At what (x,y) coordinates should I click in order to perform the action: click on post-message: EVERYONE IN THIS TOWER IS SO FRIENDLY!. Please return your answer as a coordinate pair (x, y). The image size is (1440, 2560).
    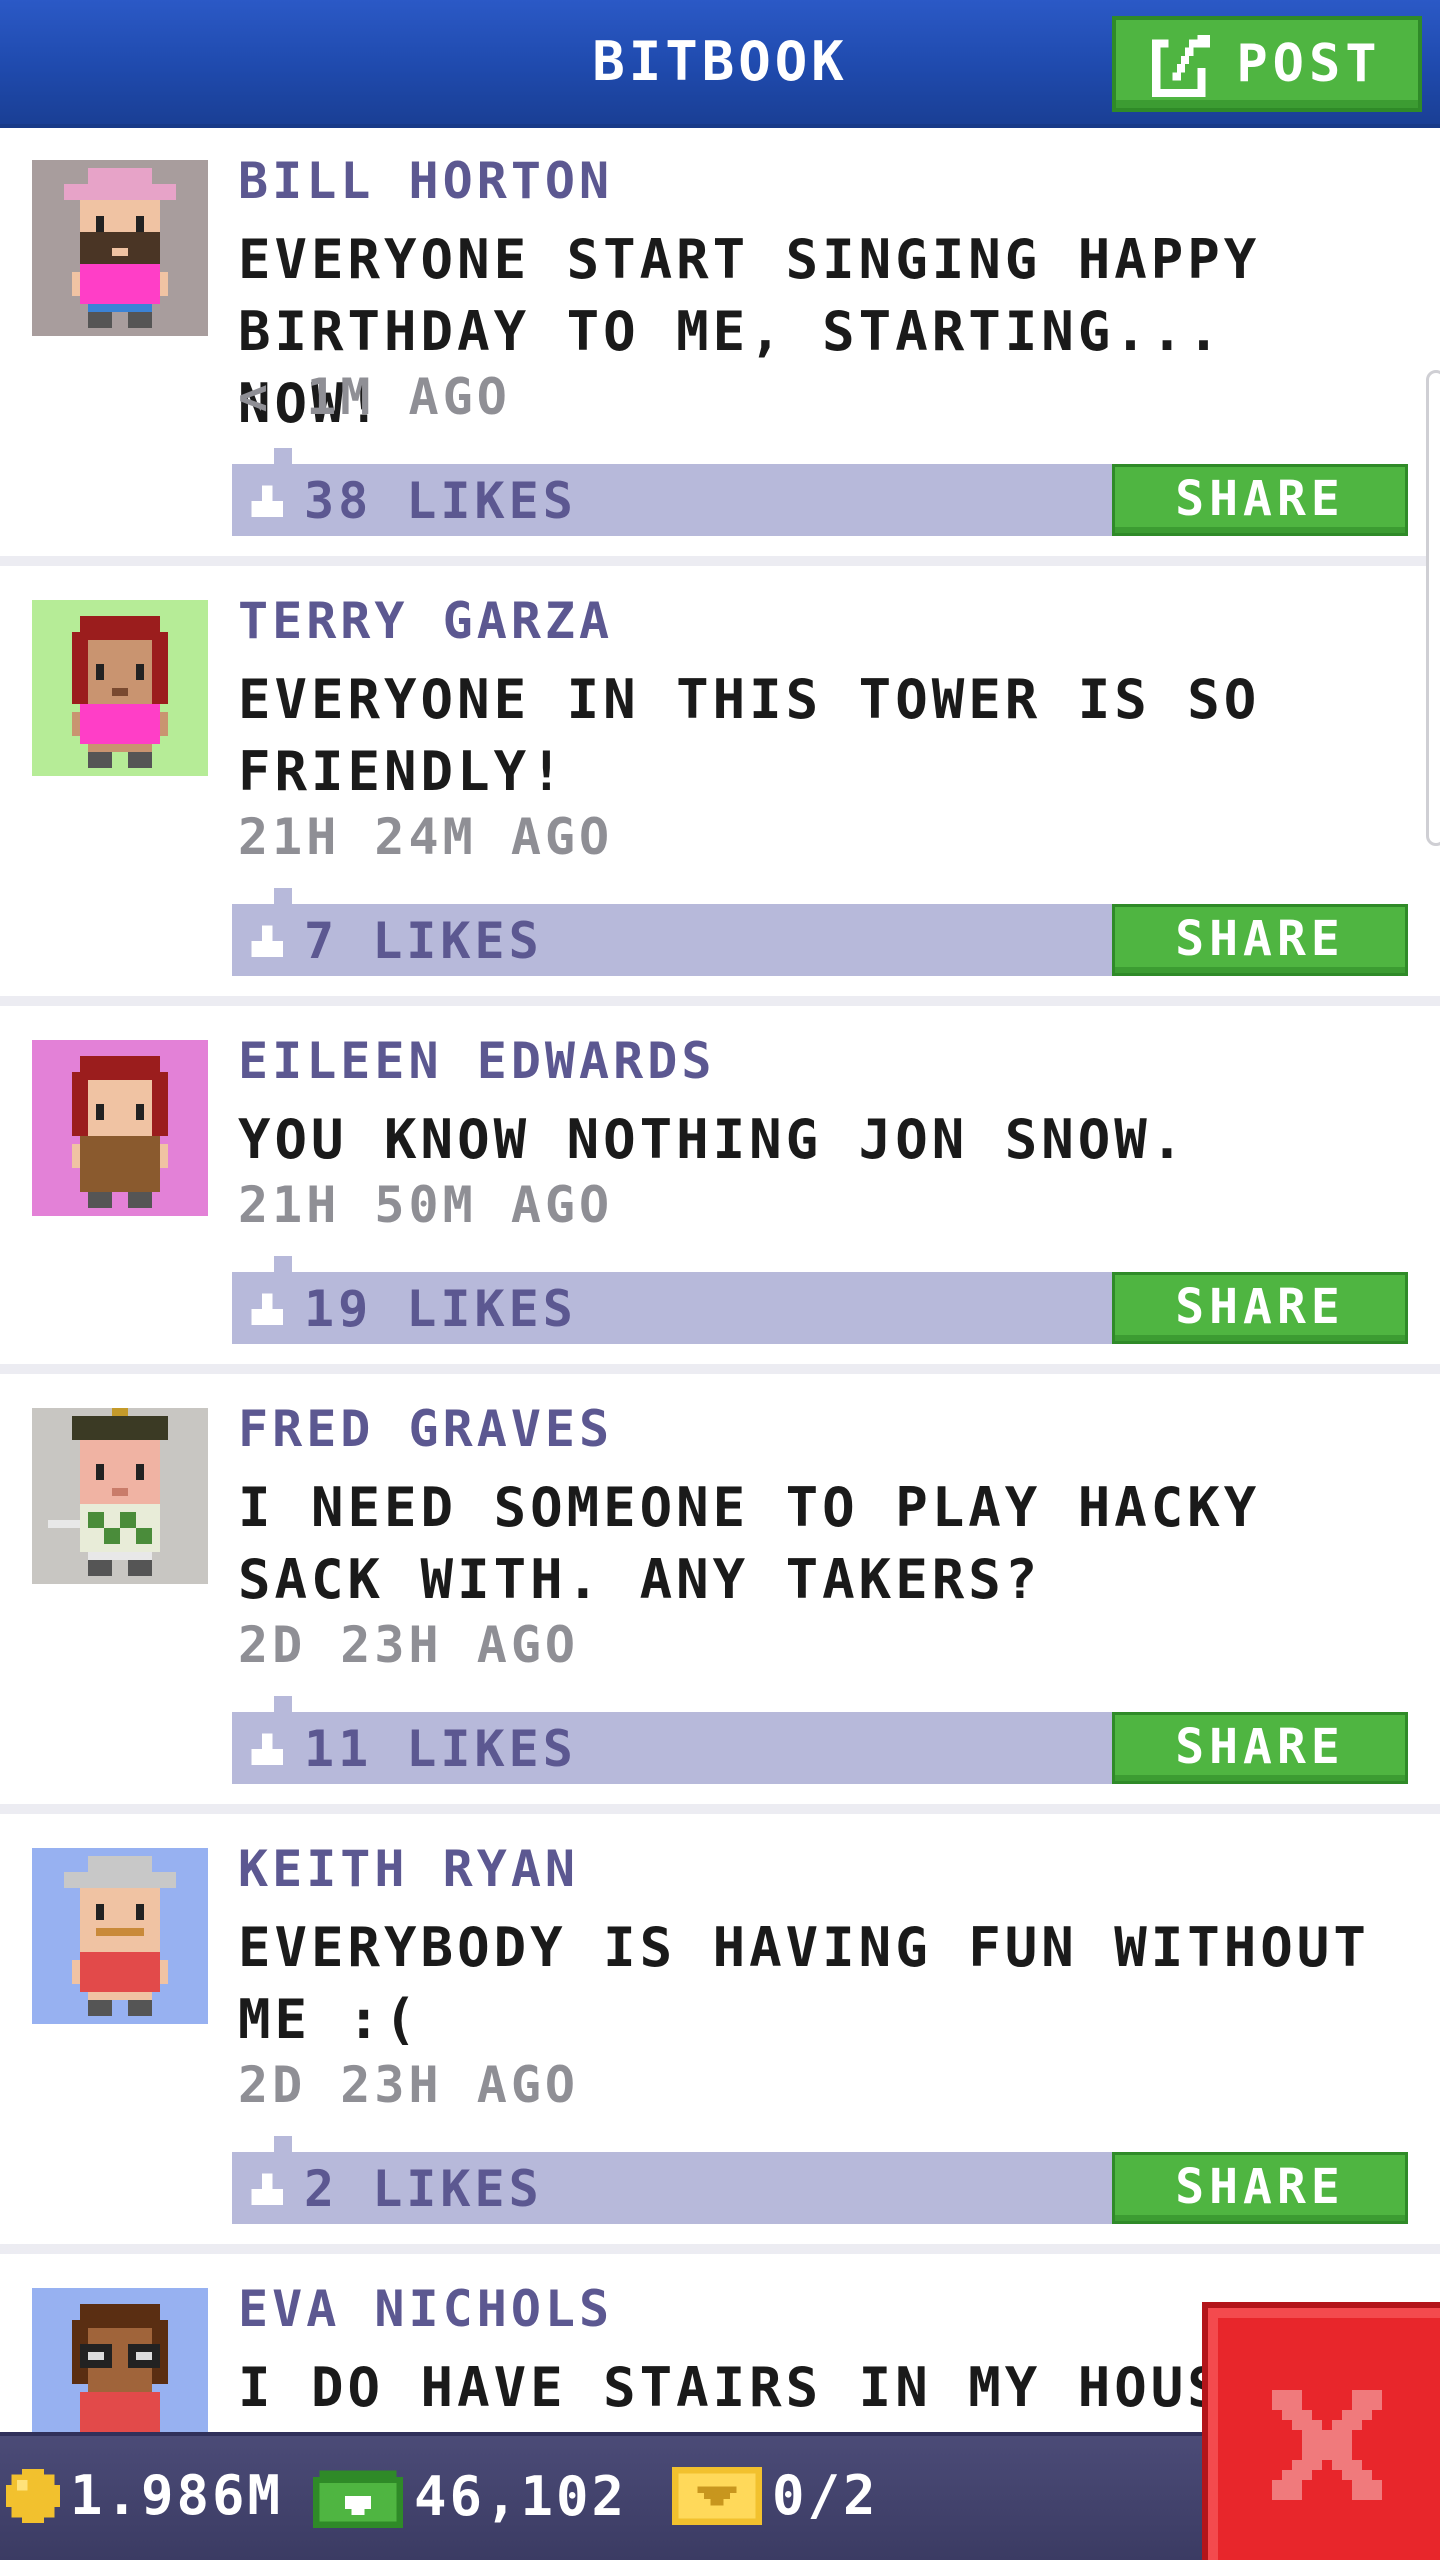
    Looking at the image, I should click on (749, 735).